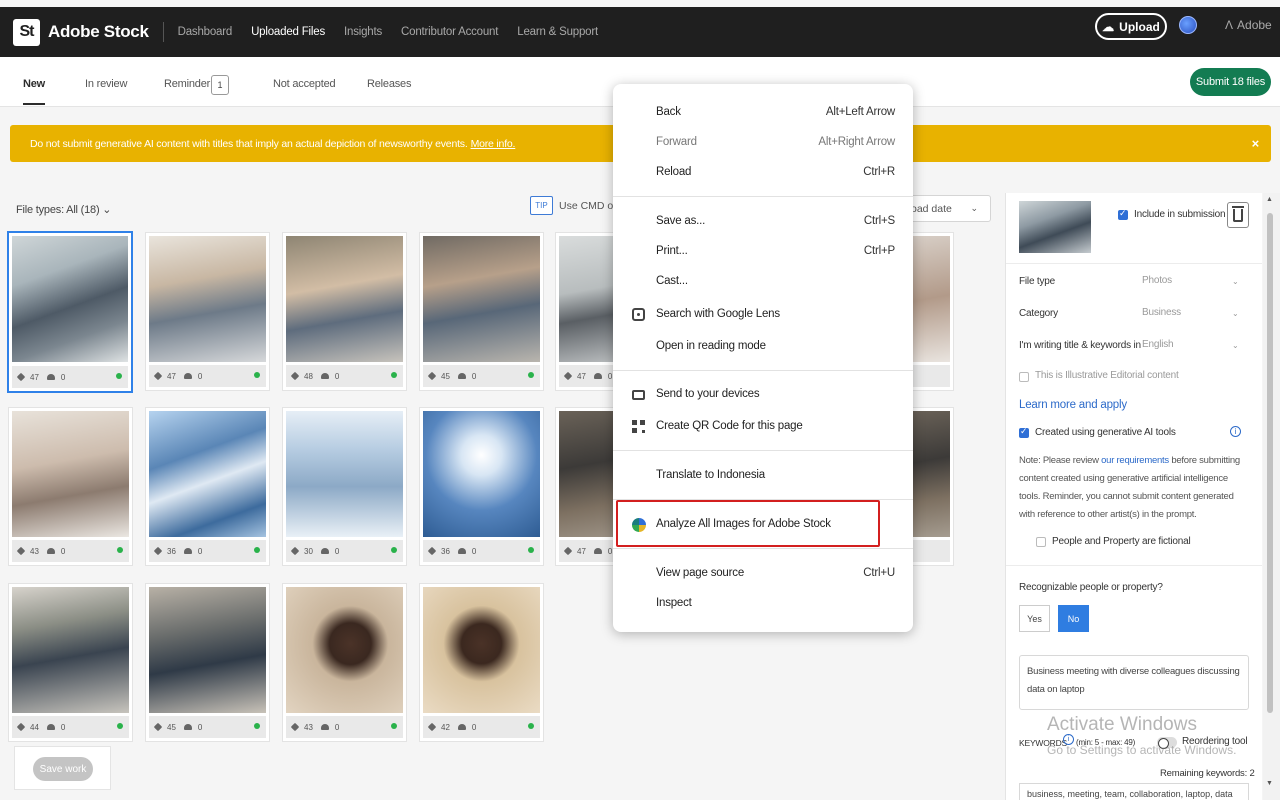 This screenshot has width=1280, height=800. What do you see at coordinates (1269, 783) in the screenshot?
I see `scroll-down-icon: ▼` at bounding box center [1269, 783].